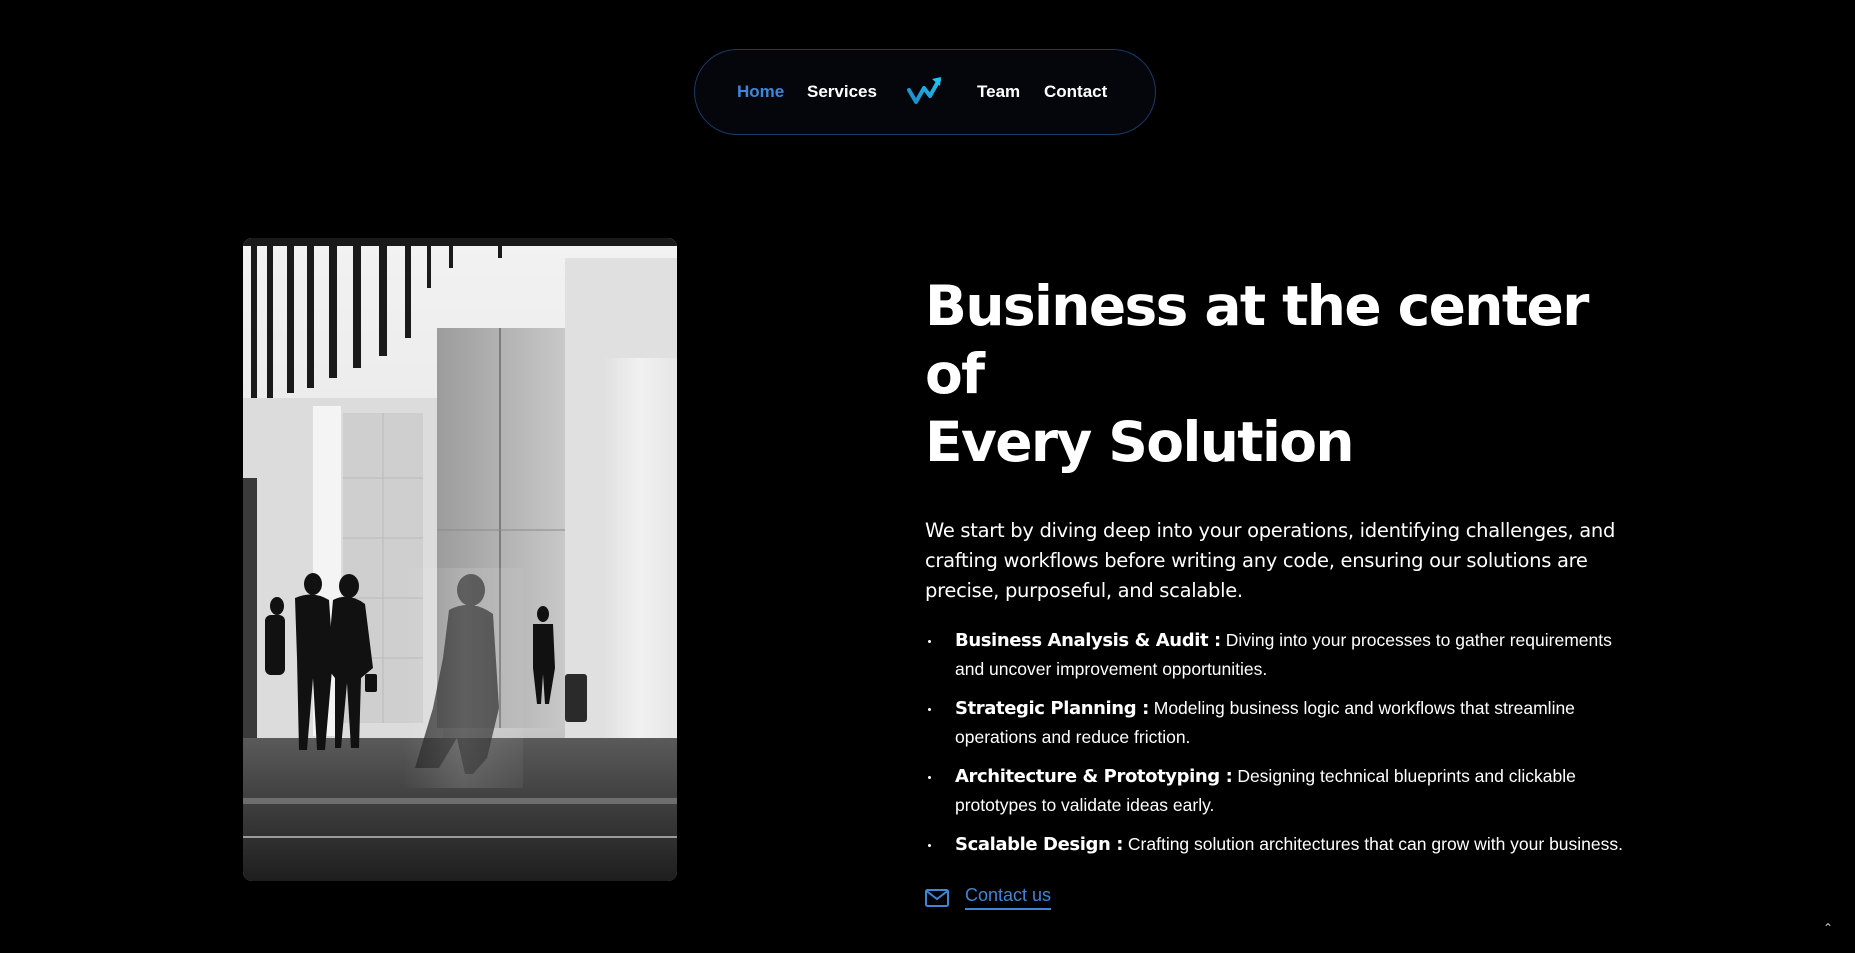  Describe the element at coordinates (1257, 340) in the screenshot. I see `headline-line-1: Business at the center of` at that location.